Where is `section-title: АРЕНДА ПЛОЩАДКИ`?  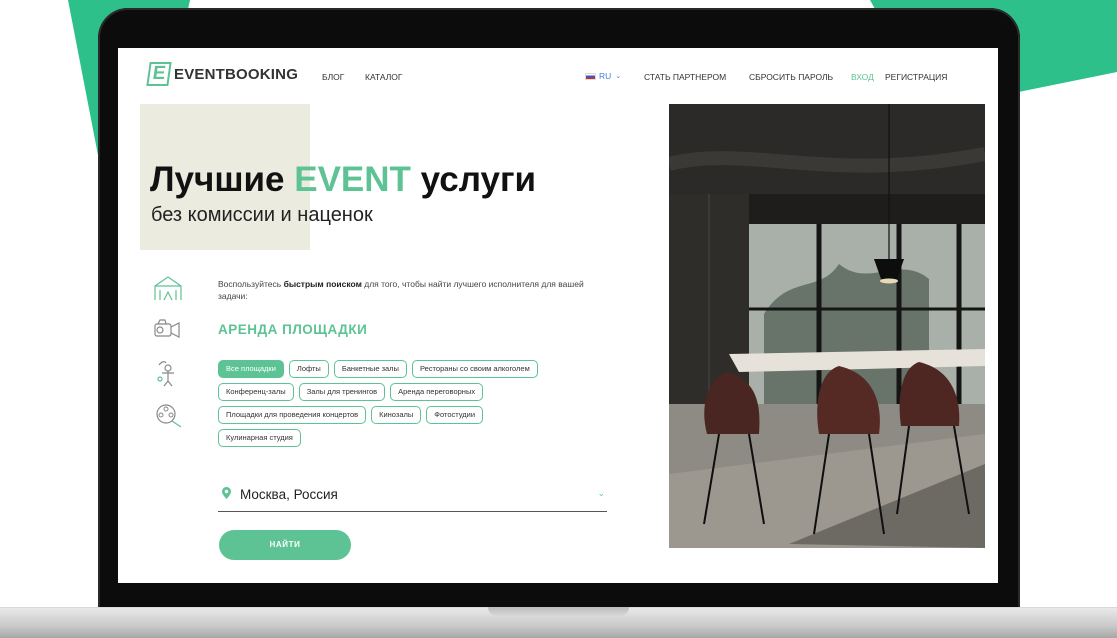 section-title: АРЕНДА ПЛОЩАДКИ is located at coordinates (293, 329).